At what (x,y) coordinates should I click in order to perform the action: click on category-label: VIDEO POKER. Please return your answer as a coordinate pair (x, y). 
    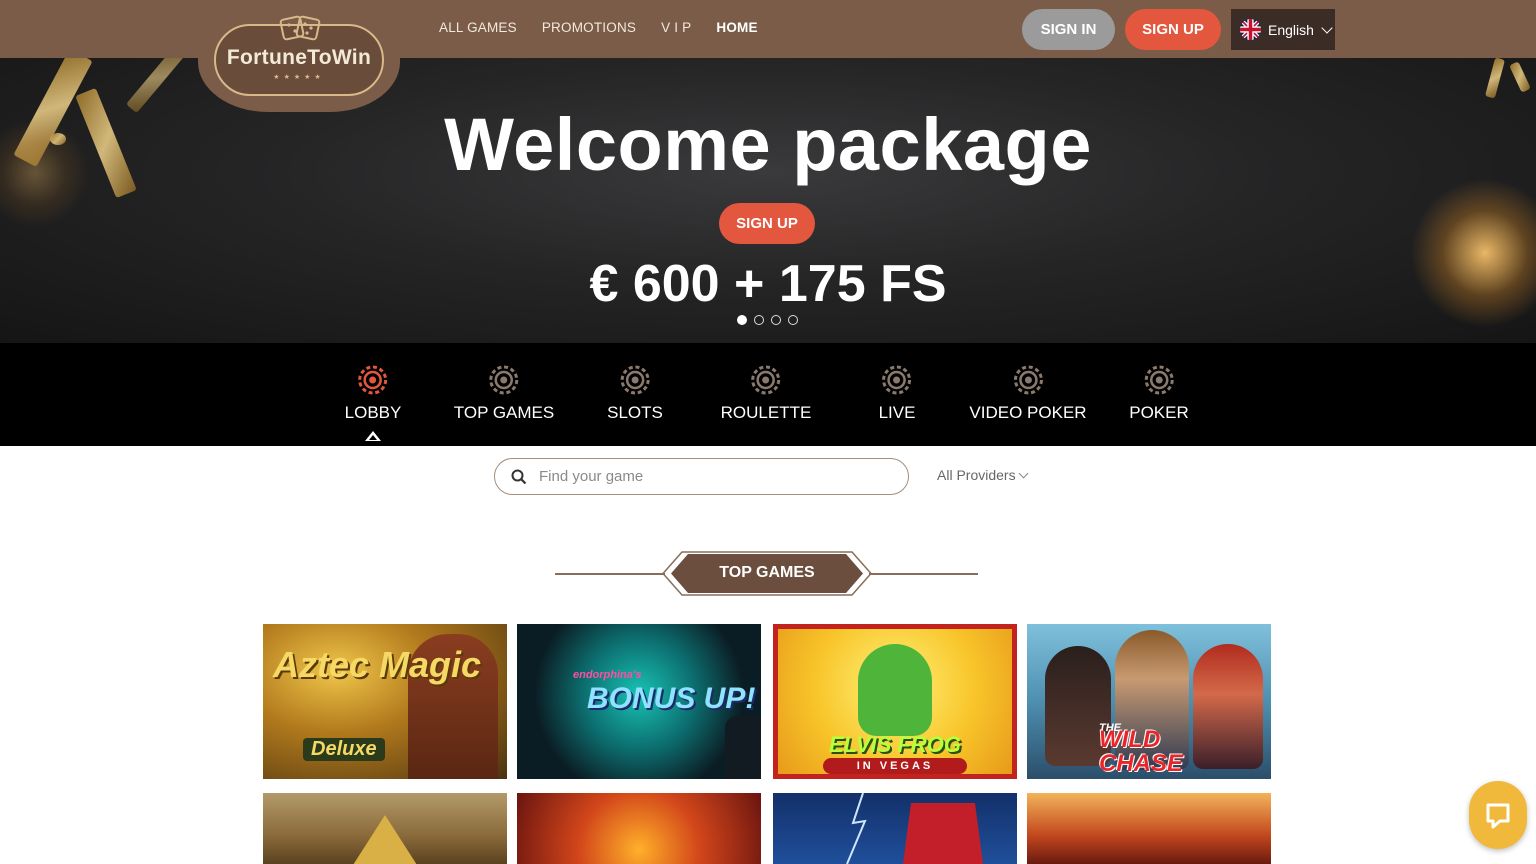
    Looking at the image, I should click on (1028, 412).